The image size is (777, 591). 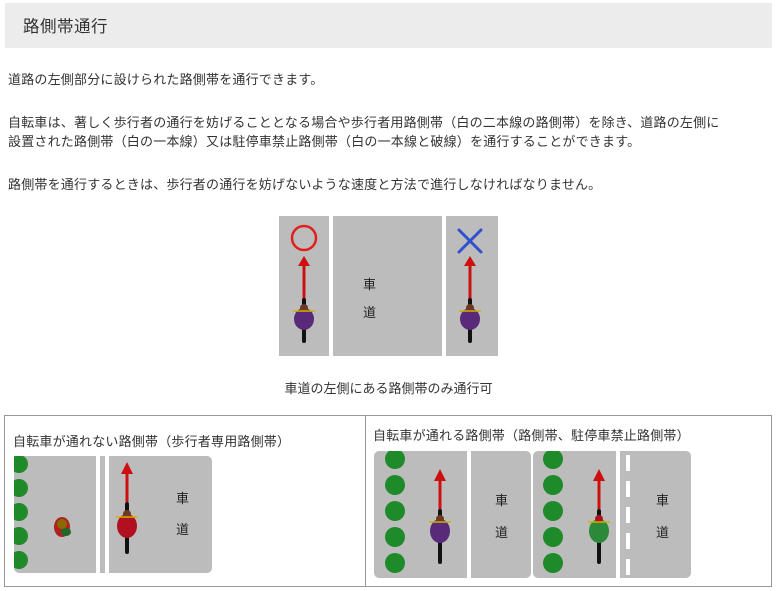 I want to click on section-header: 路側帯通行, so click(x=388, y=25).